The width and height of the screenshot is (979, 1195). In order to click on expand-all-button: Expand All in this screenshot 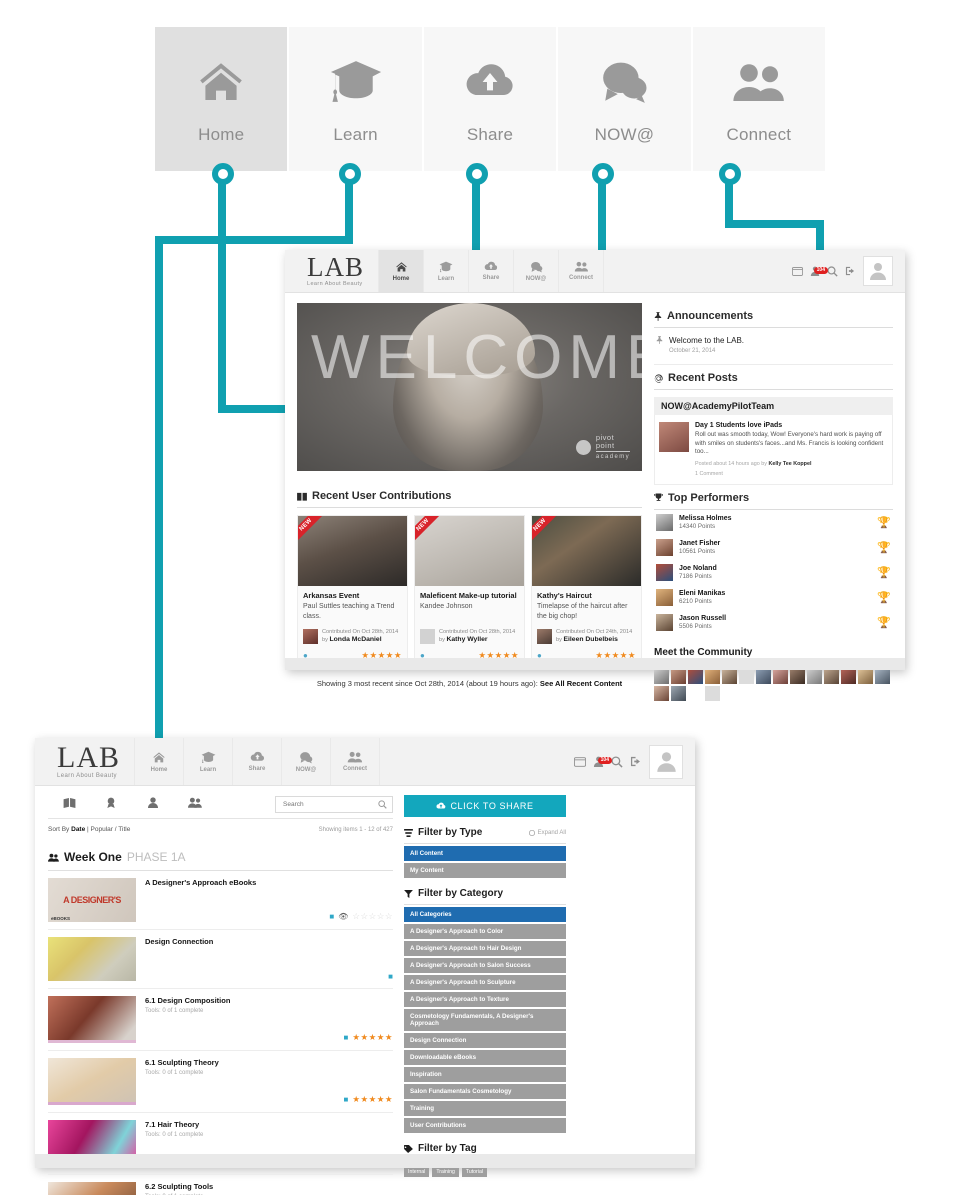, I will do `click(547, 832)`.